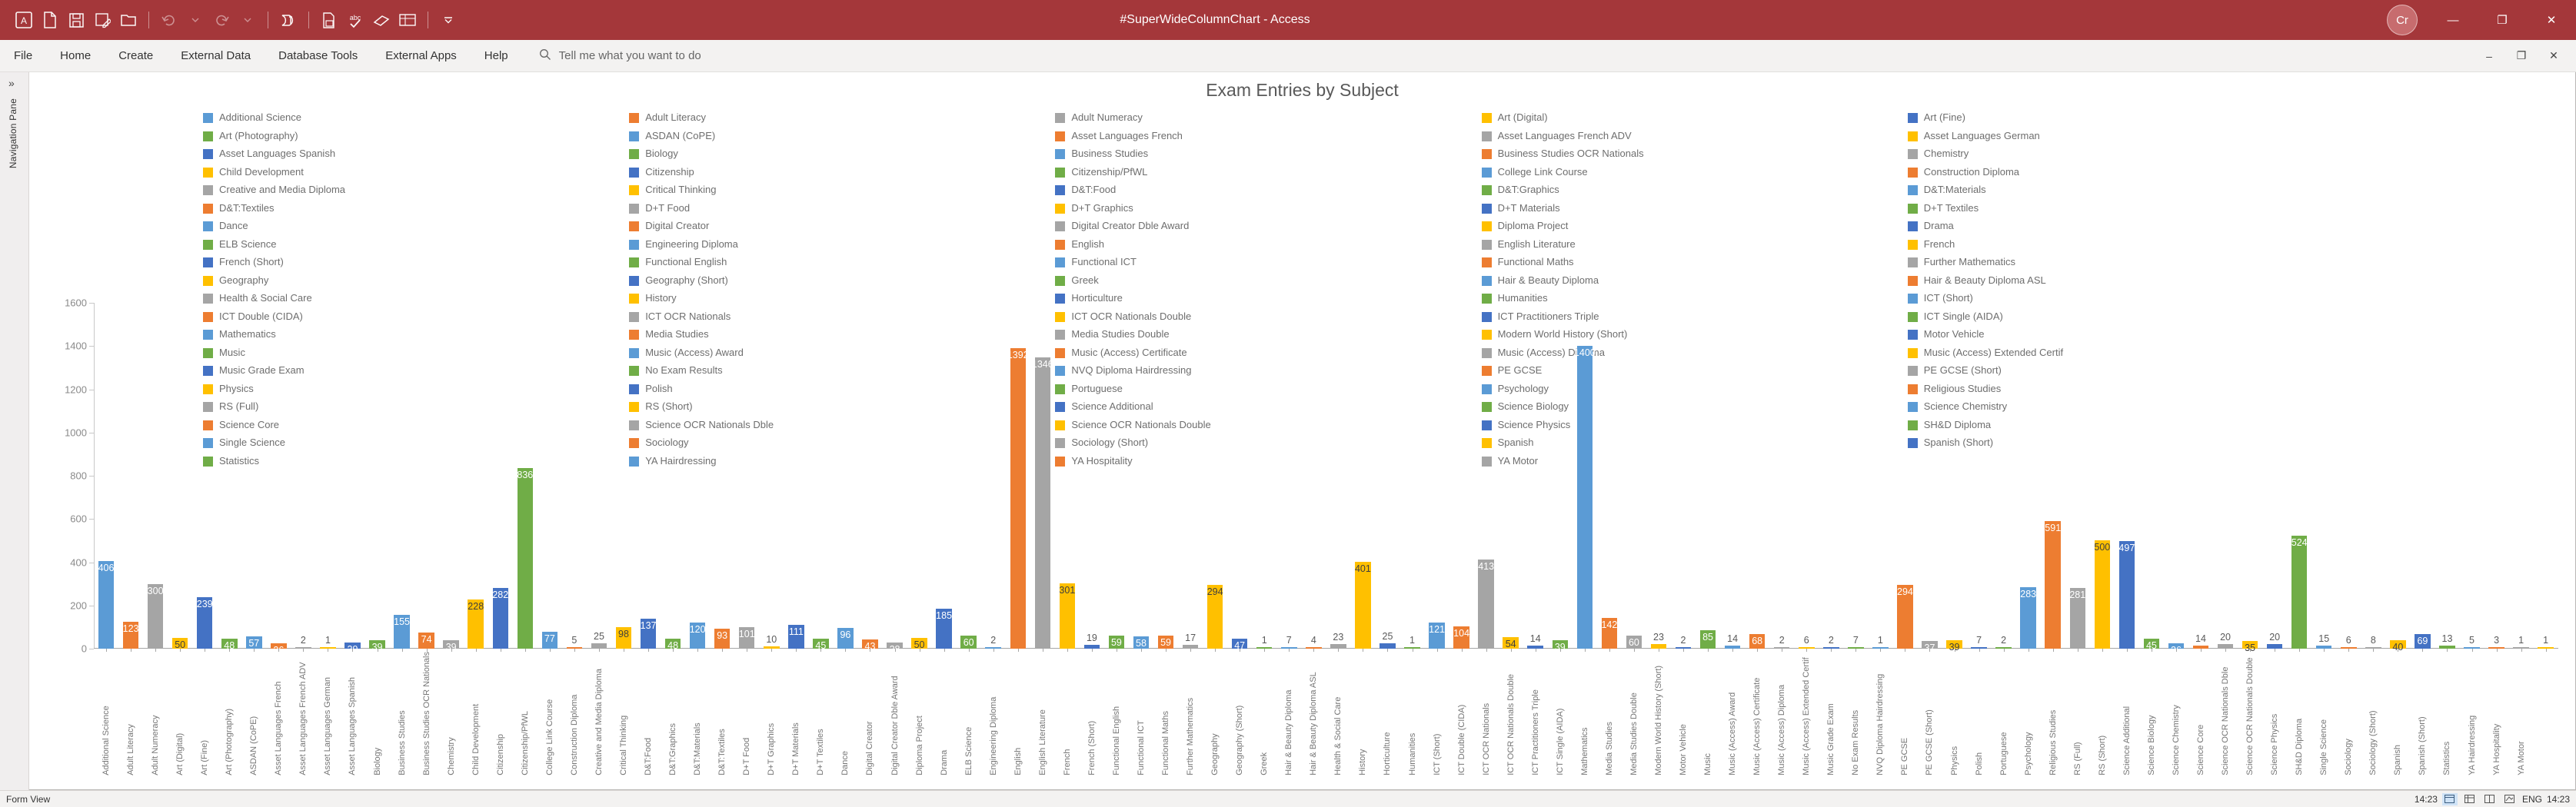 The height and width of the screenshot is (807, 2576). I want to click on bar: 120, so click(698, 636).